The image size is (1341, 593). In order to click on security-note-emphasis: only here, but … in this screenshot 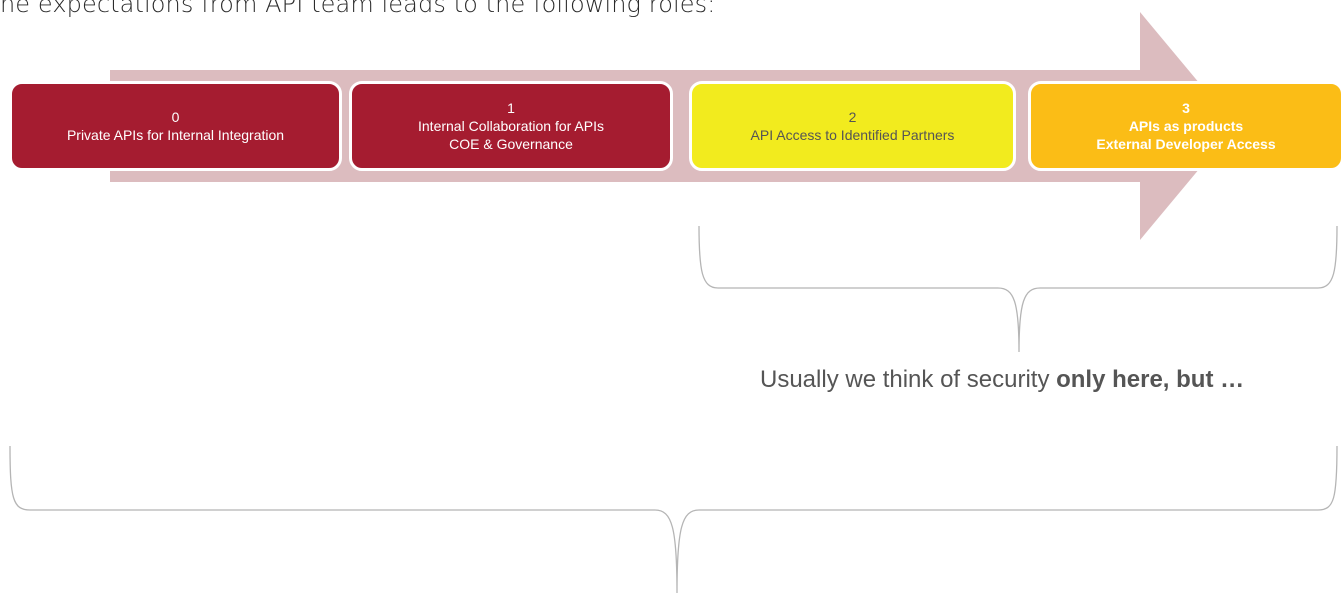, I will do `click(1150, 379)`.